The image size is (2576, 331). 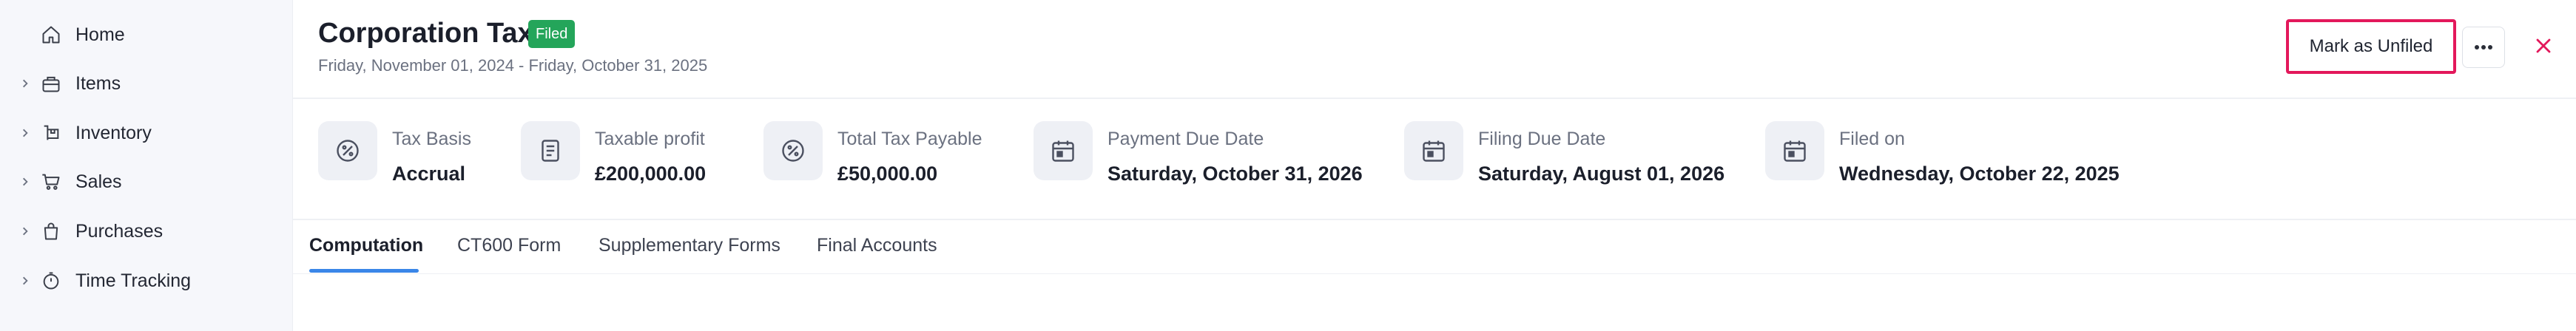 What do you see at coordinates (877, 245) in the screenshot?
I see `tab-final-accounts: Final Accounts` at bounding box center [877, 245].